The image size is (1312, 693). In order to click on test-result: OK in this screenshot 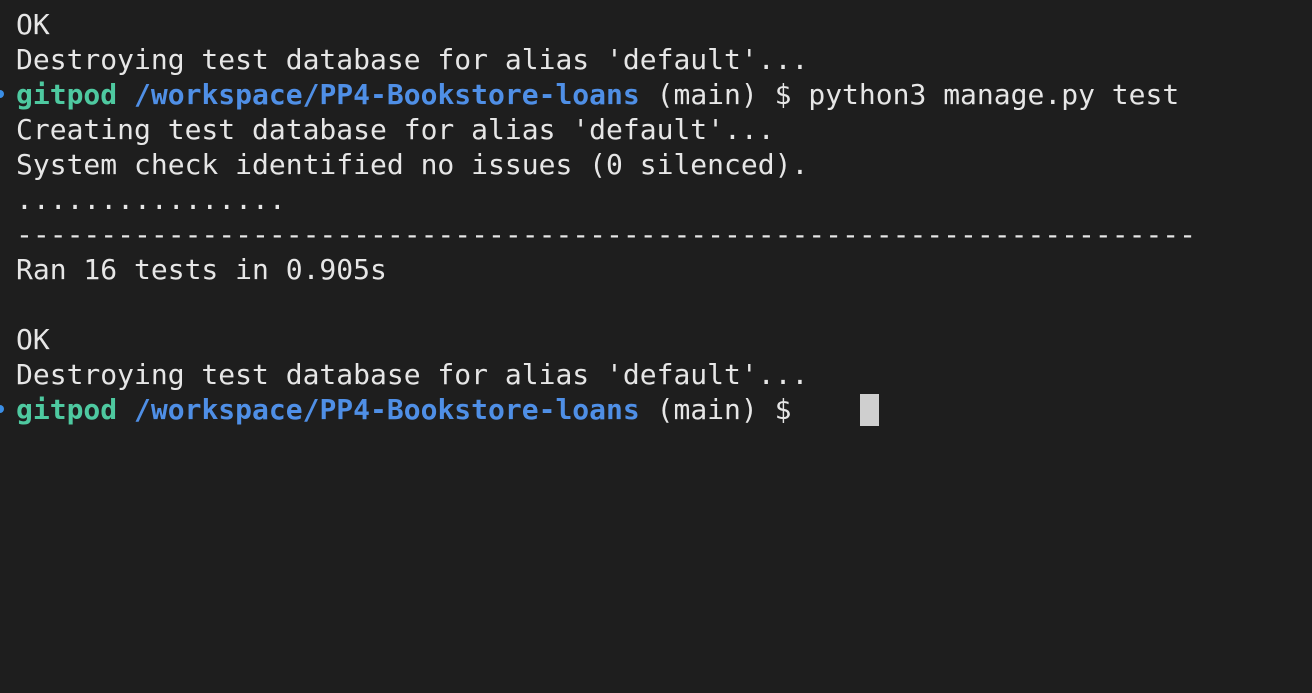, I will do `click(33, 339)`.